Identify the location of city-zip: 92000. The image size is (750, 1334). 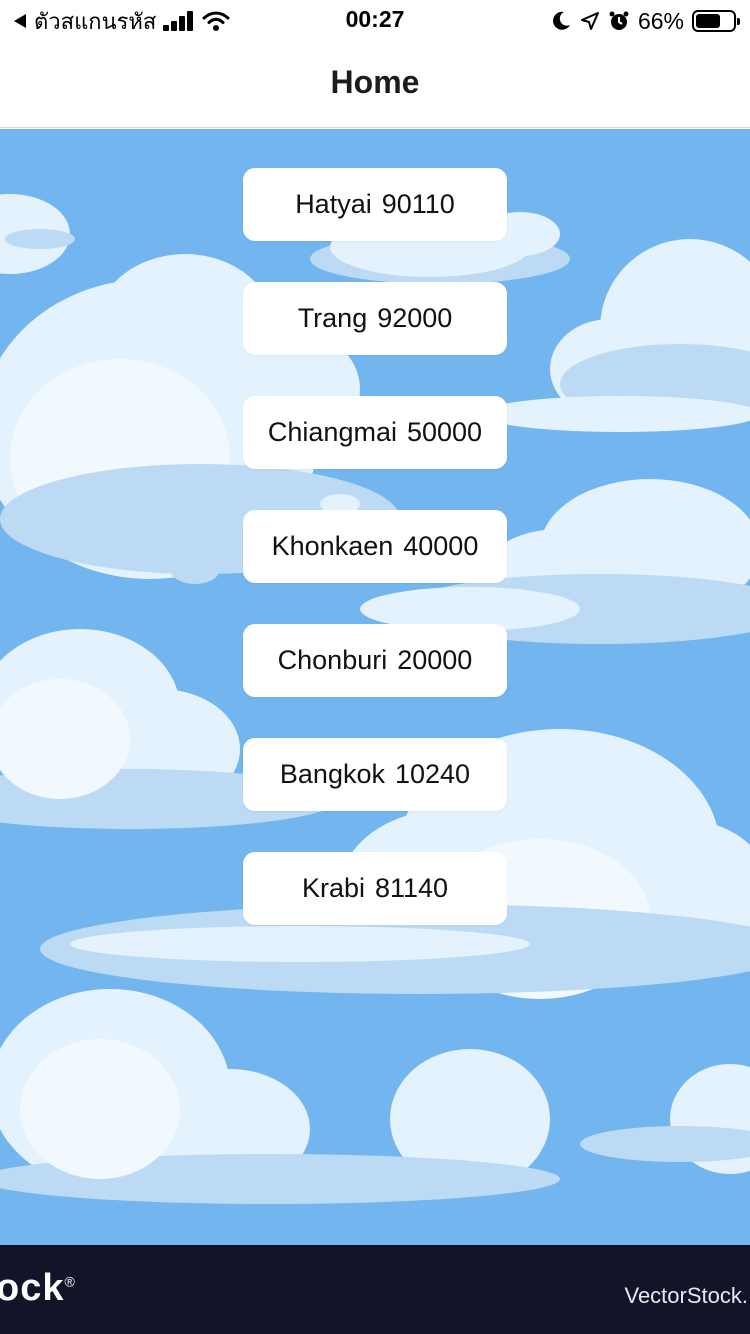
(415, 318).